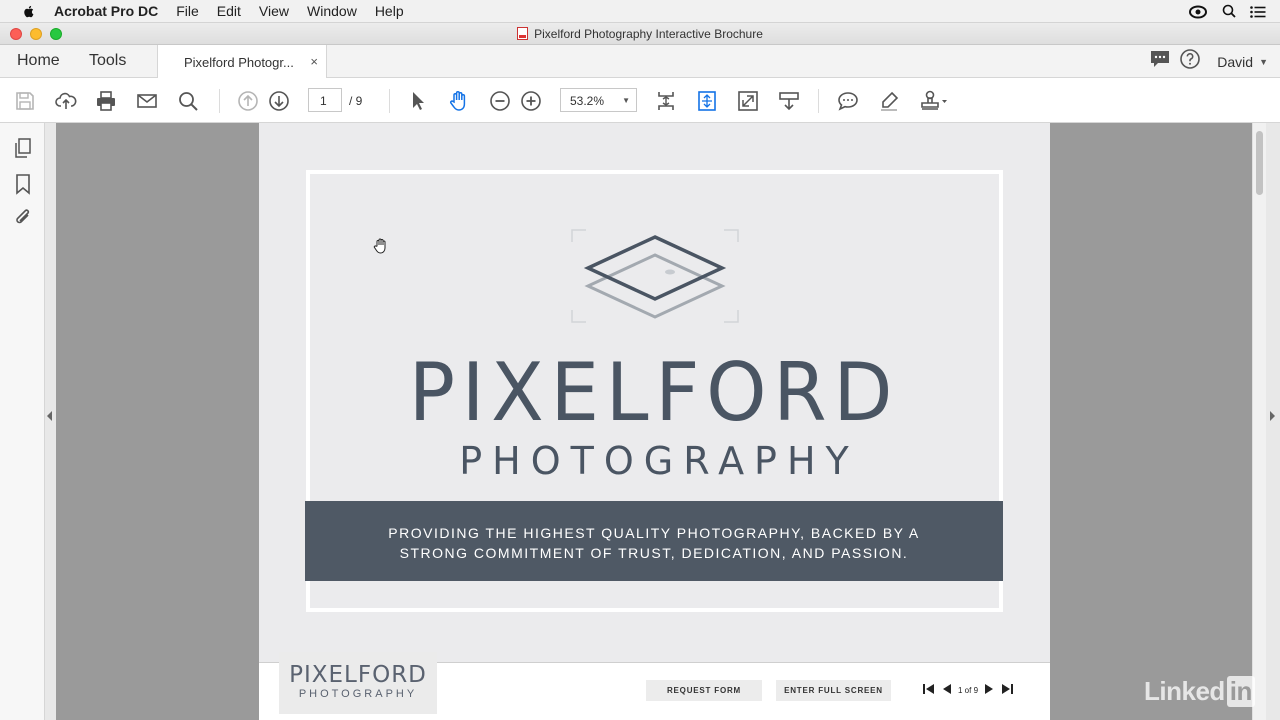 This screenshot has height=720, width=1280. I want to click on expand-right-pane-icon, so click(1272, 416).